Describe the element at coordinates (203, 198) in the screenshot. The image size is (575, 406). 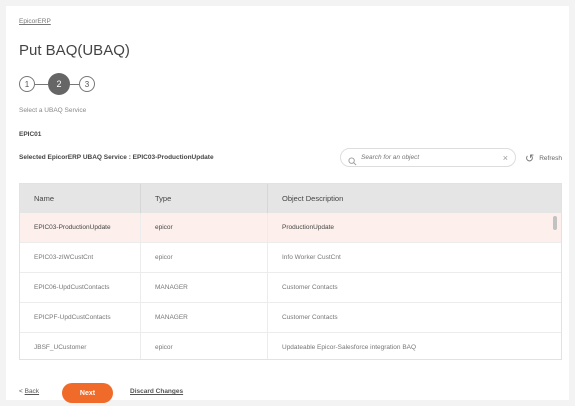
I see `column-header-type: Type` at that location.